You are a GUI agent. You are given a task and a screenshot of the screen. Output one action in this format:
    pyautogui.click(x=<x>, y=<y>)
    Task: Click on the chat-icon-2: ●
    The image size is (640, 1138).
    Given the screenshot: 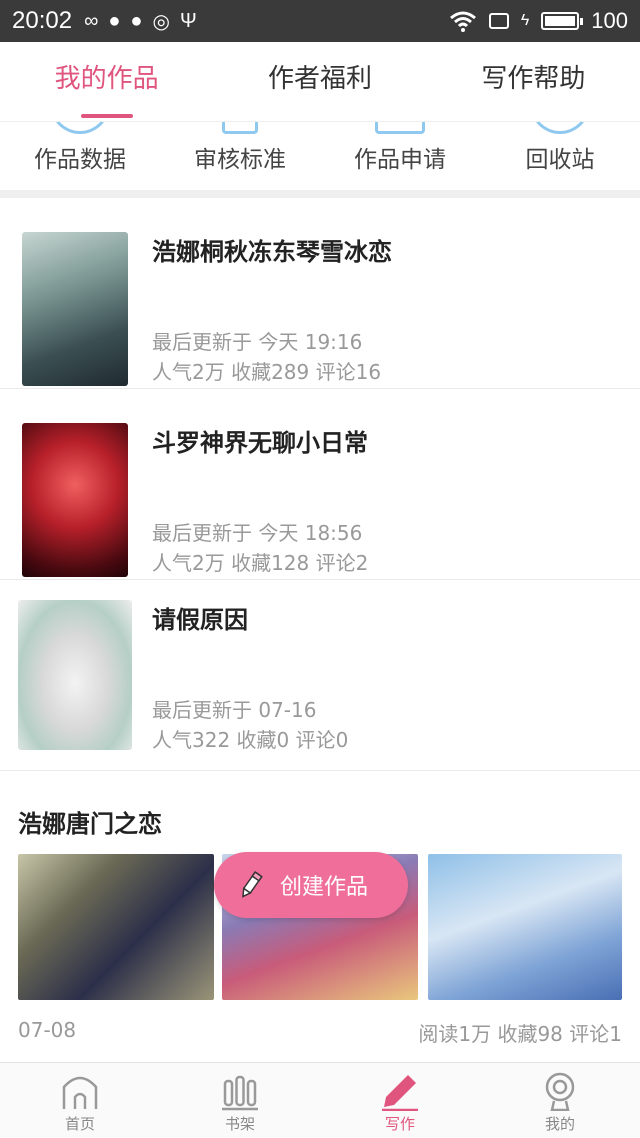 What is the action you would take?
    pyautogui.click(x=136, y=20)
    